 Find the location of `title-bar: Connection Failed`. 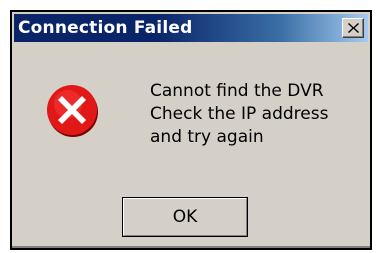

title-bar: Connection Failed is located at coordinates (191, 28).